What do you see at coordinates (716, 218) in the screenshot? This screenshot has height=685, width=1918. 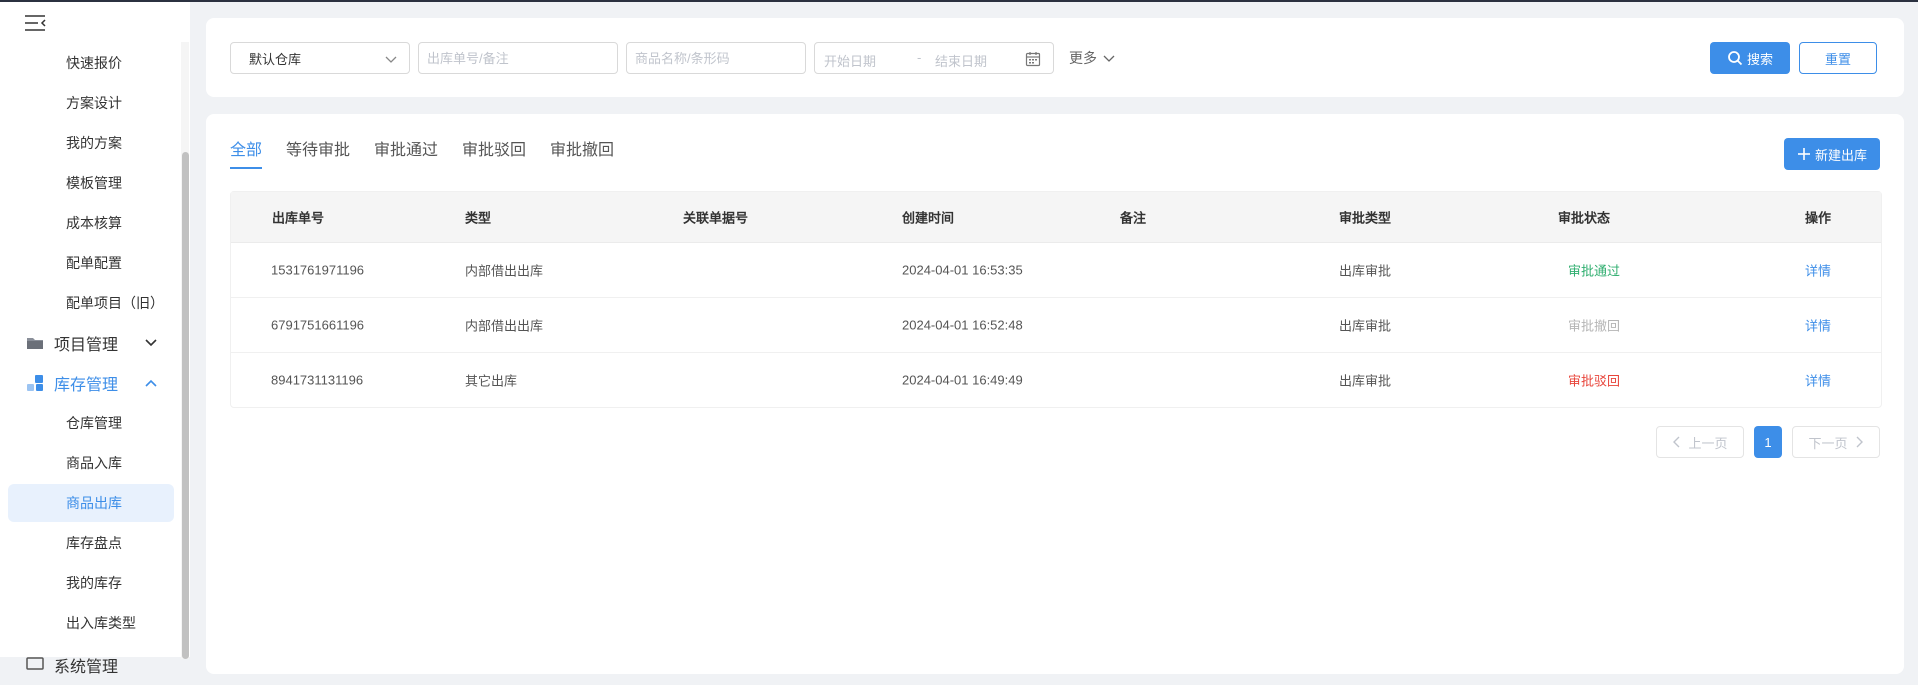 I see `column-header: 关联单据号` at bounding box center [716, 218].